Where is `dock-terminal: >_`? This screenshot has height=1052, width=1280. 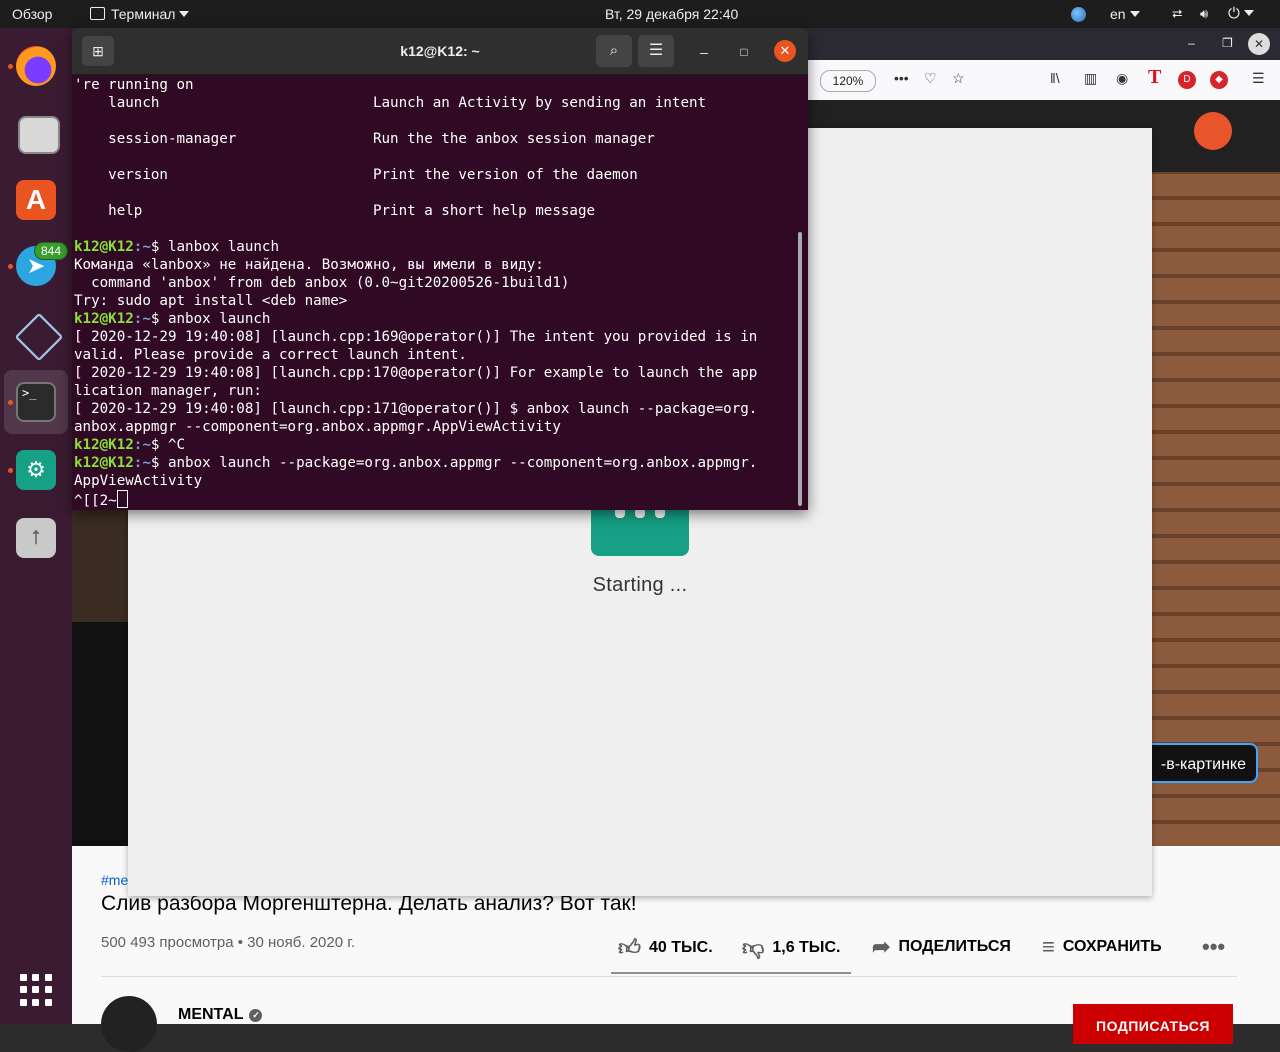 dock-terminal: >_ is located at coordinates (36, 402).